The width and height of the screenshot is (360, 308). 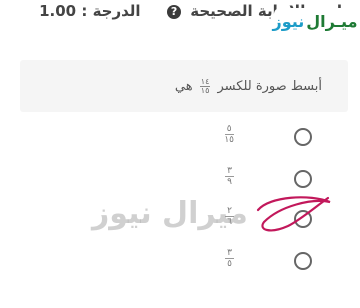 I want to click on option-denominator: ٥, so click(x=229, y=264).